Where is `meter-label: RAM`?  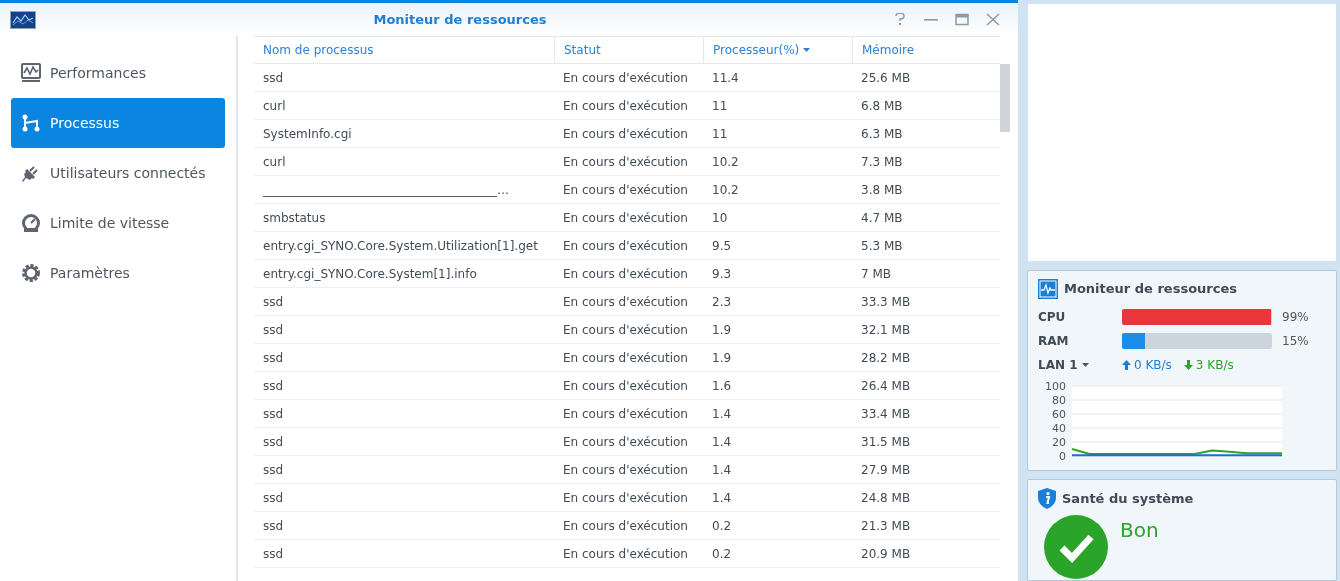
meter-label: RAM is located at coordinates (1054, 342).